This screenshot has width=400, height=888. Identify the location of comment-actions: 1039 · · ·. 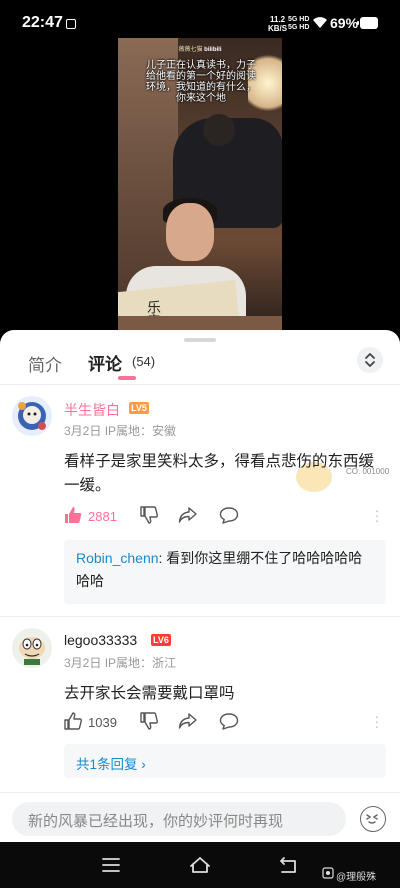
(229, 721).